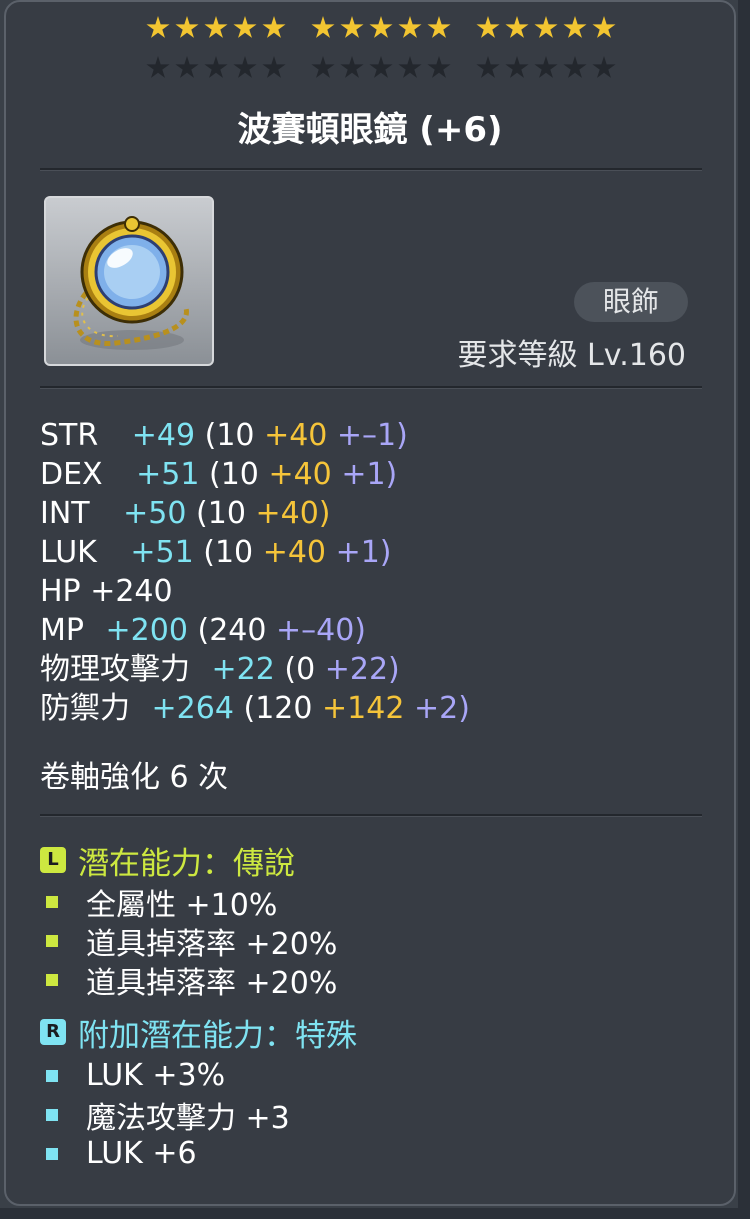 The image size is (750, 1219). What do you see at coordinates (62, 630) in the screenshot?
I see `stat-label: MP` at bounding box center [62, 630].